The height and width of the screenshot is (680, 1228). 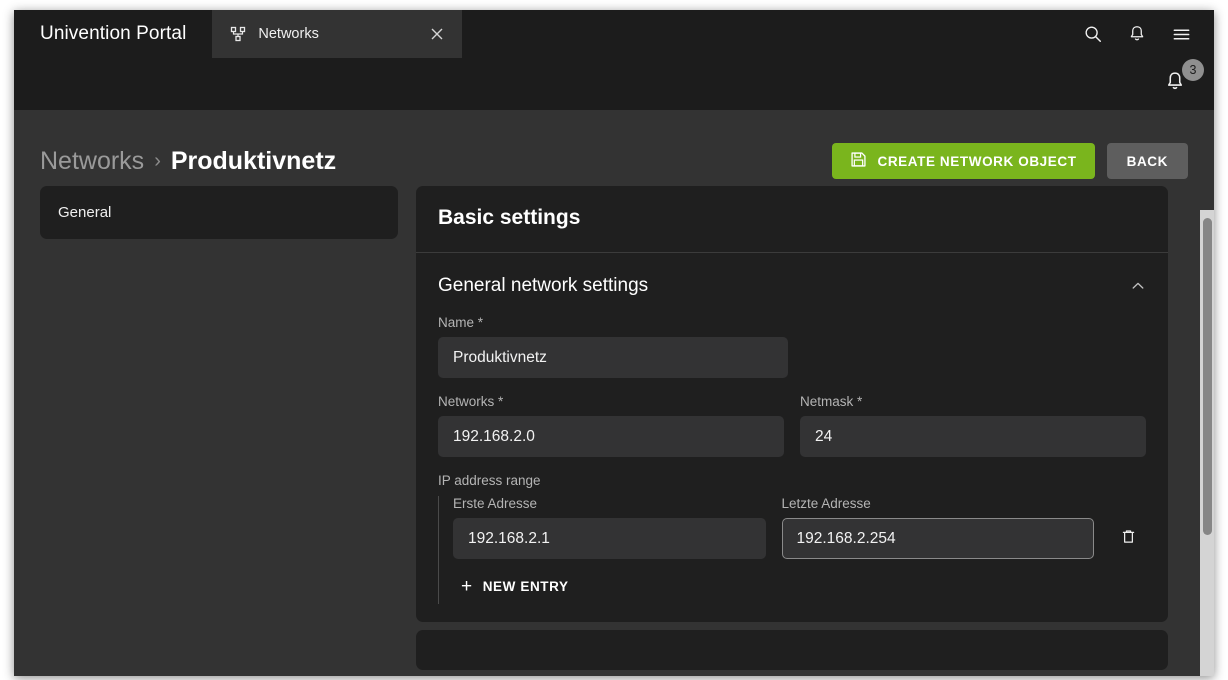 I want to click on portal-title: Univention Portal, so click(x=113, y=33).